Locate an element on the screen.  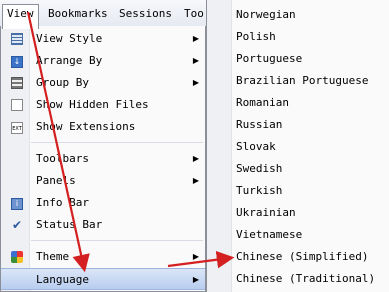
menu-item-group-by: Group By ▶ is located at coordinates (103, 83).